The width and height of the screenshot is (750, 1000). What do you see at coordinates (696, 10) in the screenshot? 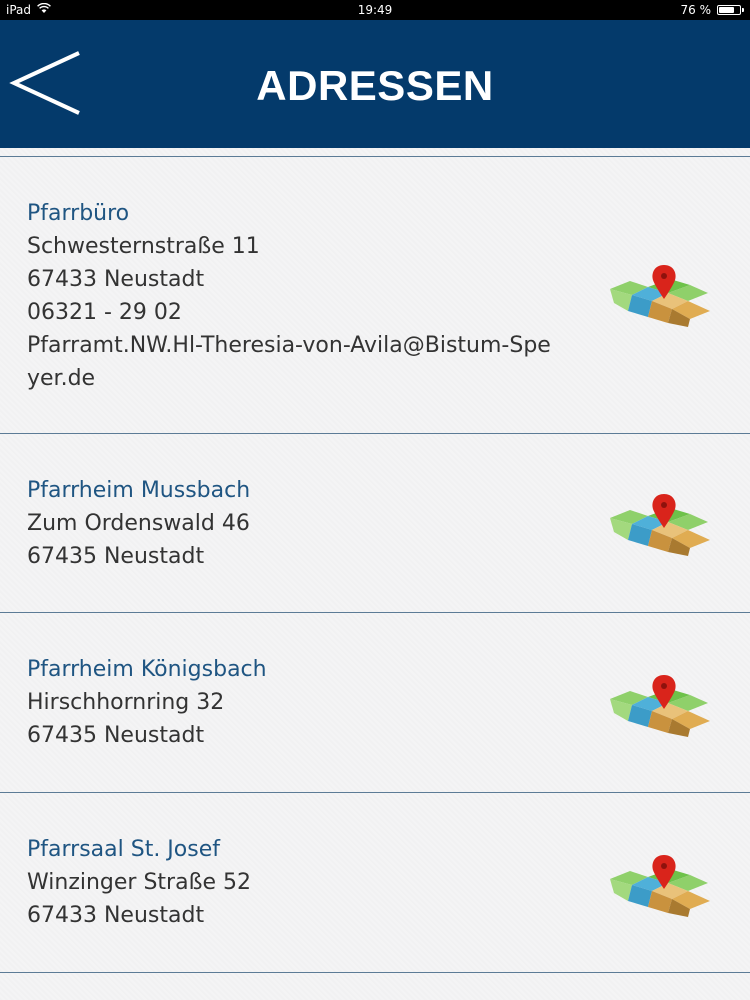
I see `battery-percent: 76 %` at bounding box center [696, 10].